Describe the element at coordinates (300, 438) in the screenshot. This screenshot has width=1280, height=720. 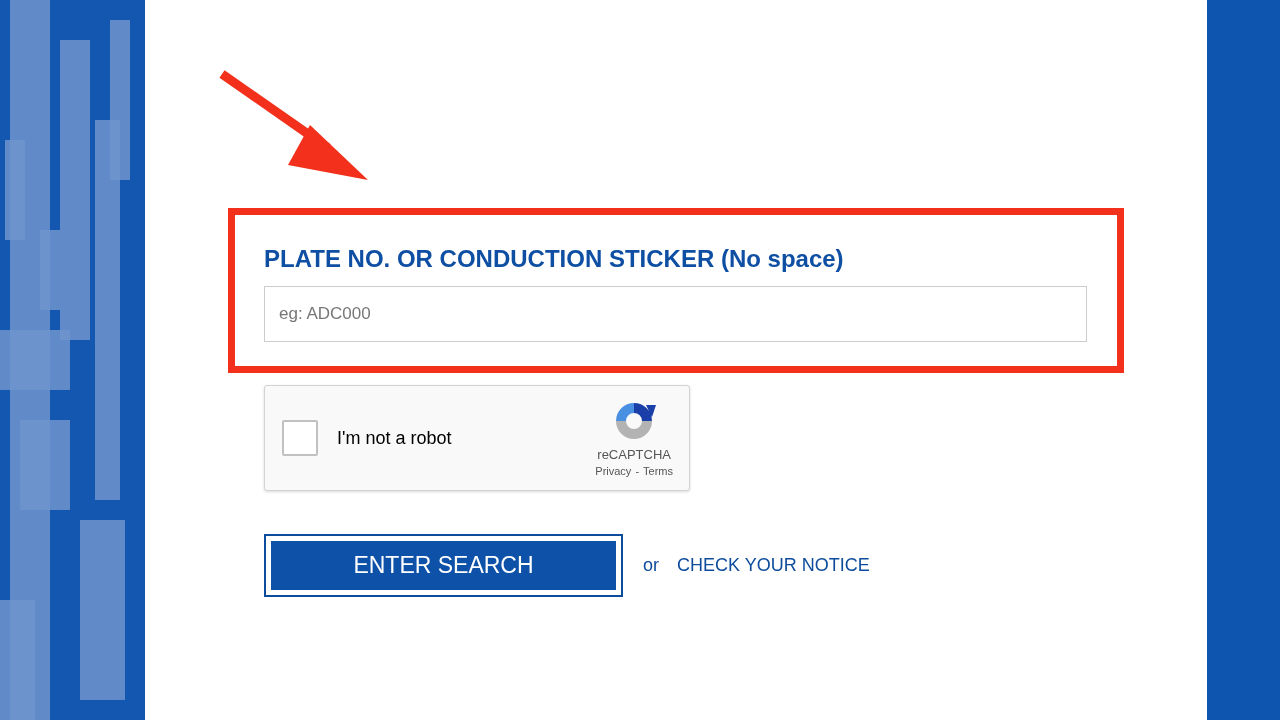
I see `captcha-checkbox` at that location.